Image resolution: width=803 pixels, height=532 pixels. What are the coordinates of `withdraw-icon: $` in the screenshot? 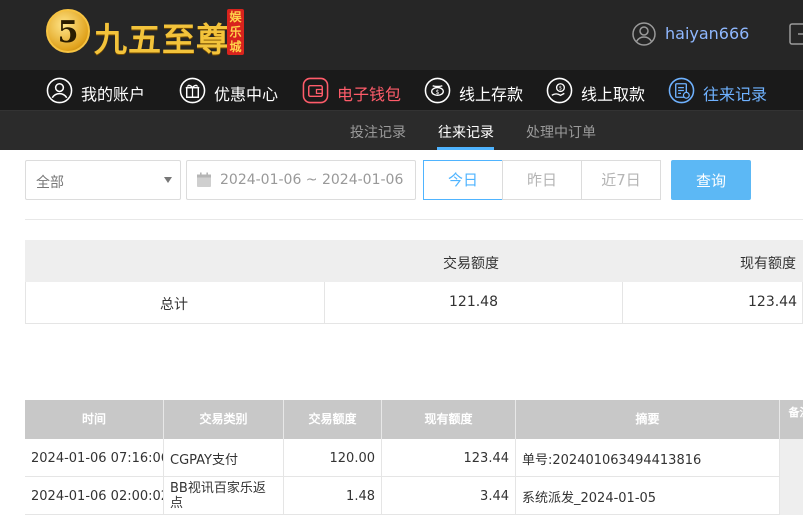 It's located at (559, 90).